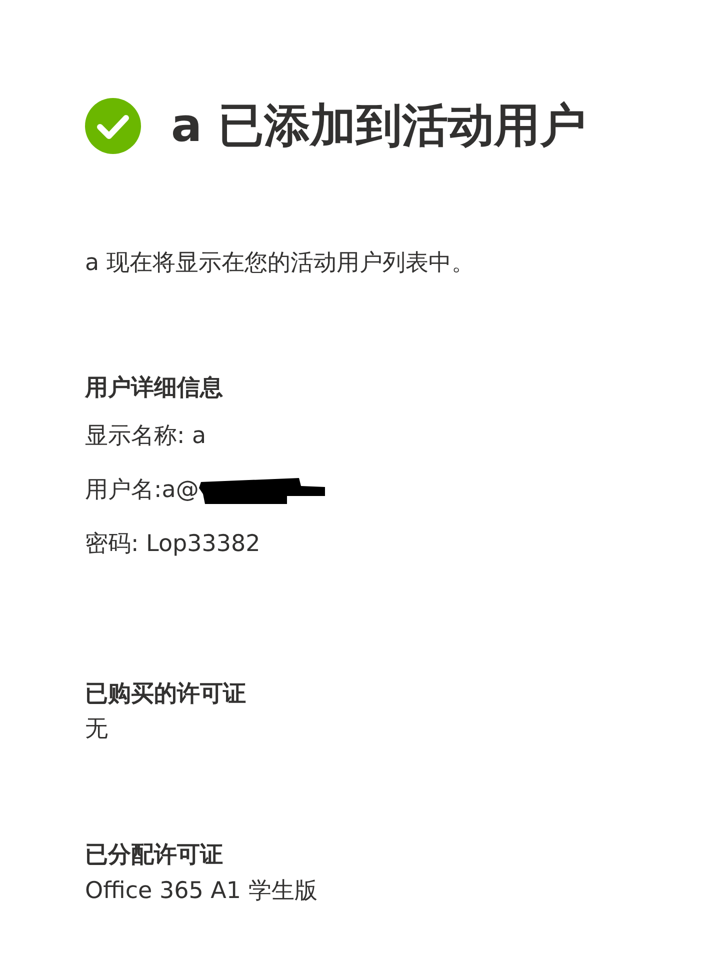 Image resolution: width=704 pixels, height=962 pixels. Describe the element at coordinates (166, 694) in the screenshot. I see `section-heading: 已购买的许可证` at that location.